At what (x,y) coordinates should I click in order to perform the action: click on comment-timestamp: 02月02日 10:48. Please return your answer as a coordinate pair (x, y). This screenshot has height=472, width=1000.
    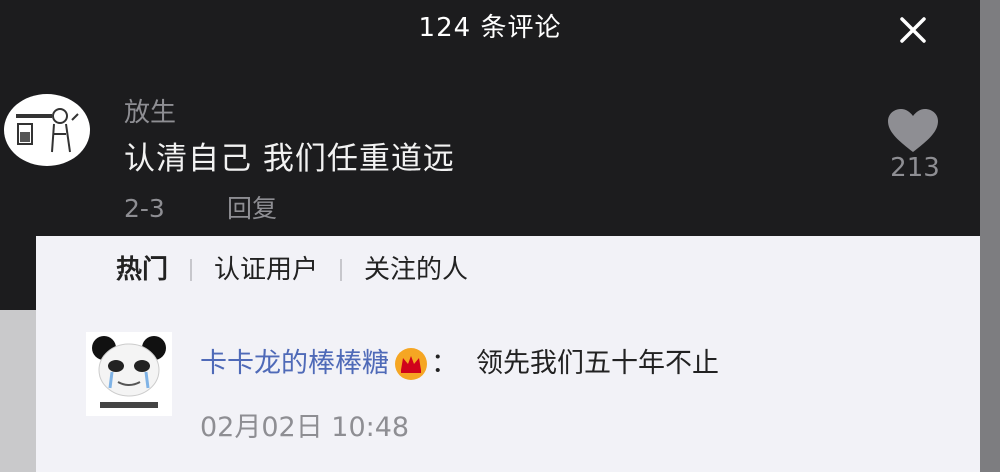
    Looking at the image, I should click on (305, 427).